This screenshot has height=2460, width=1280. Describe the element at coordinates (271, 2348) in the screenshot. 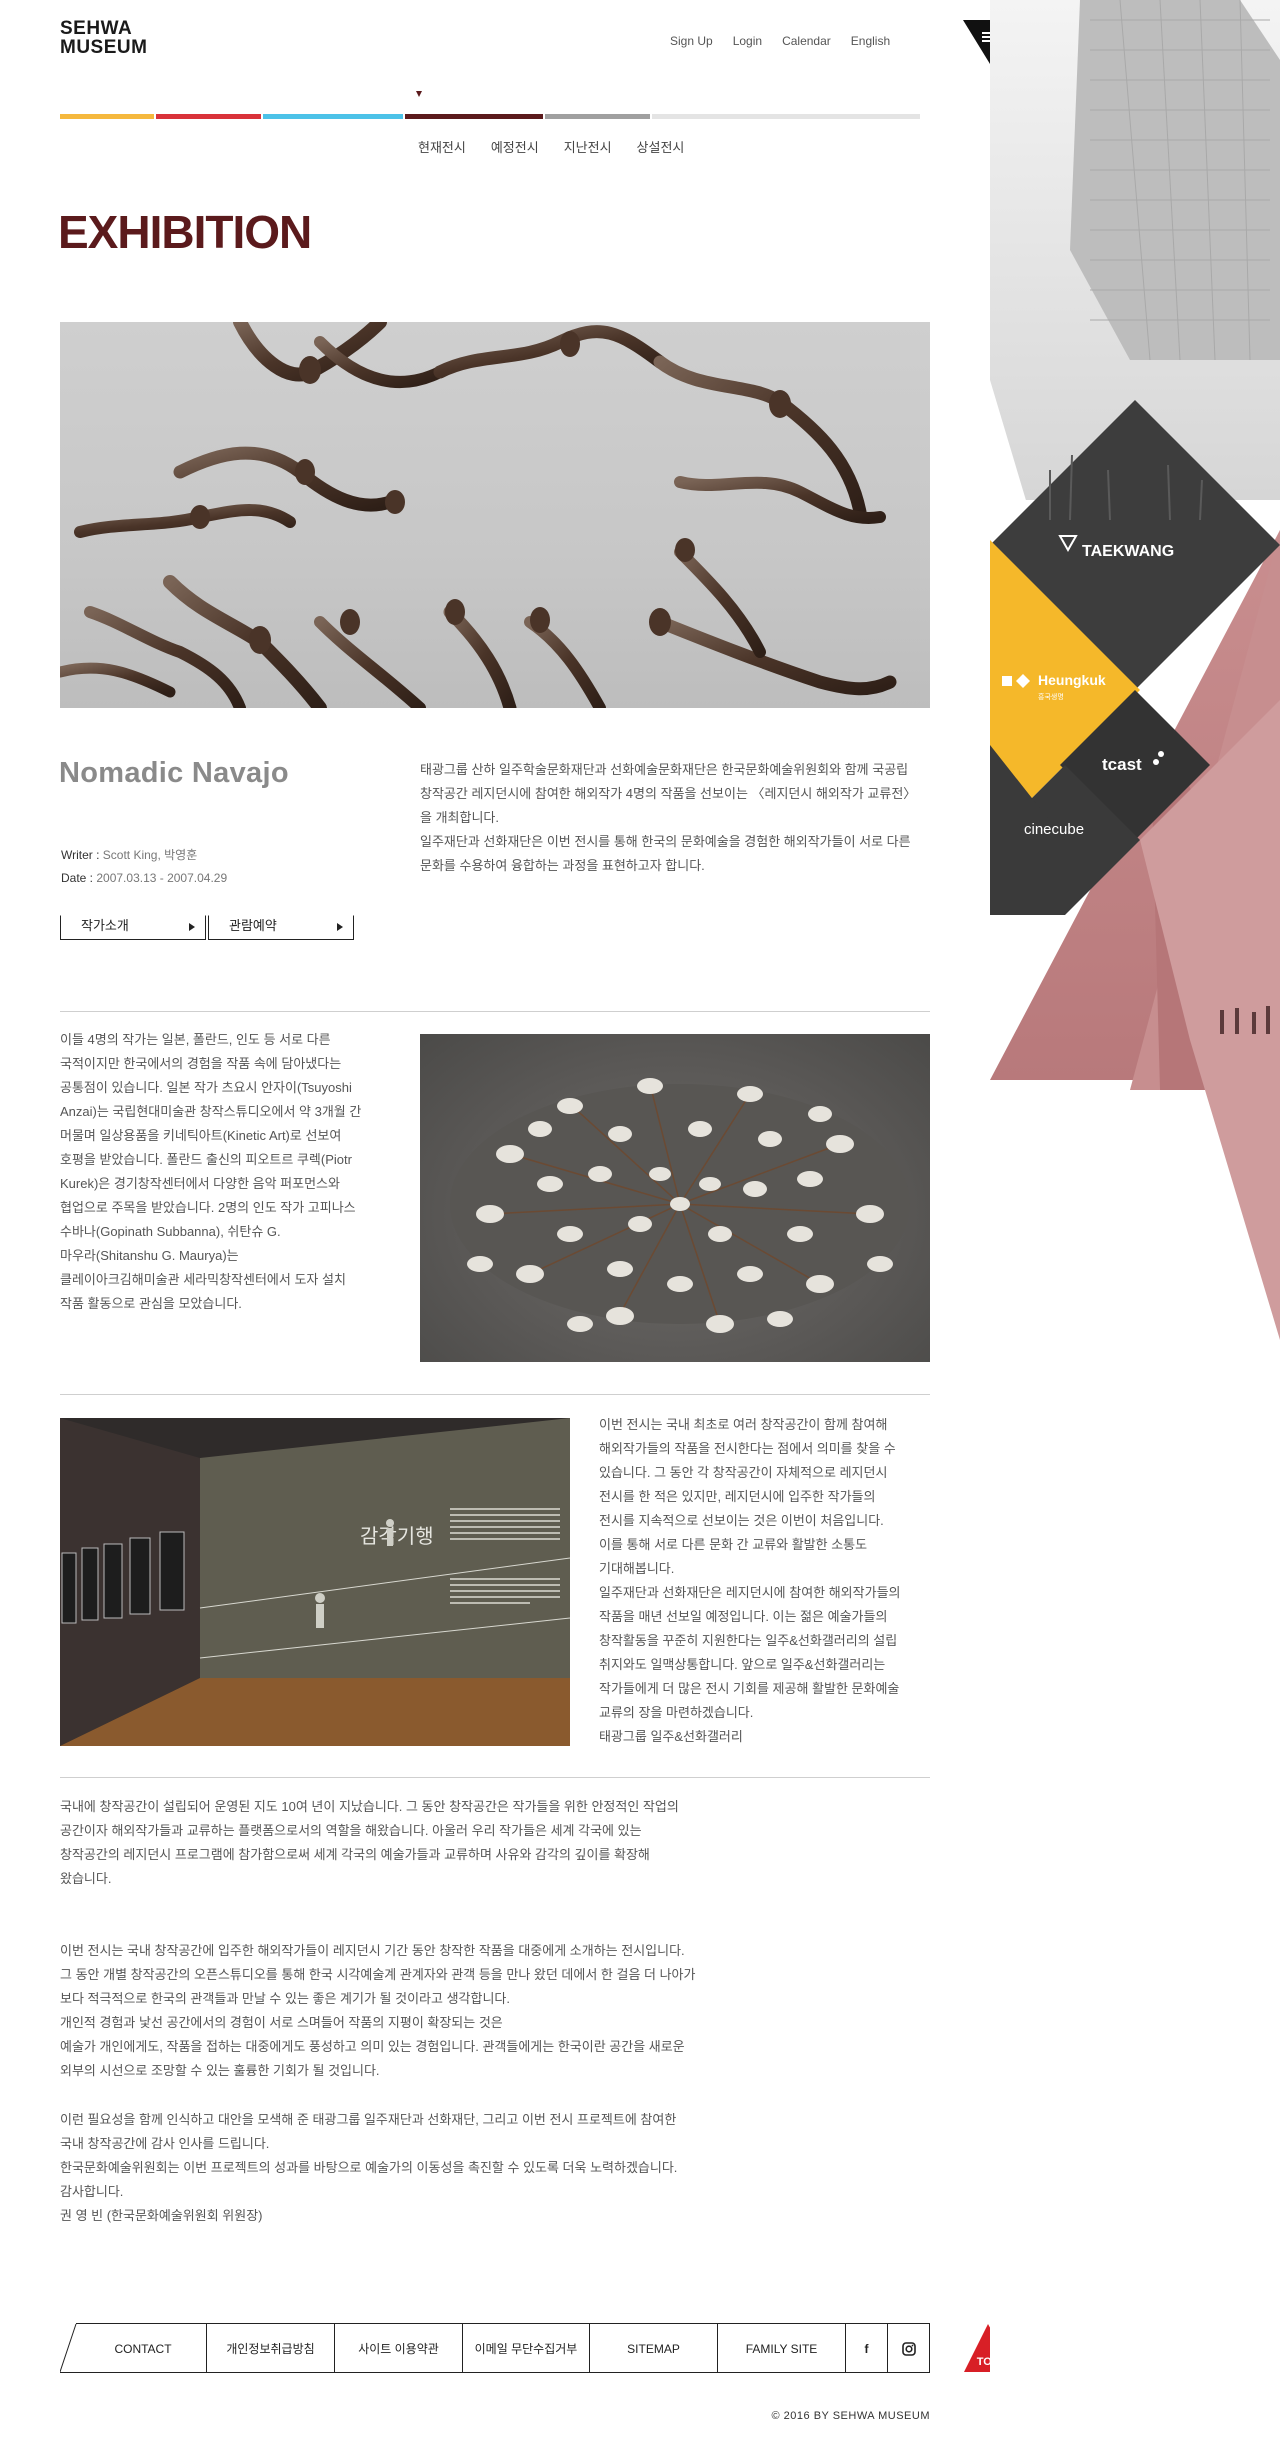

I see `footer-privacy-link: 개인정보취급방침` at that location.